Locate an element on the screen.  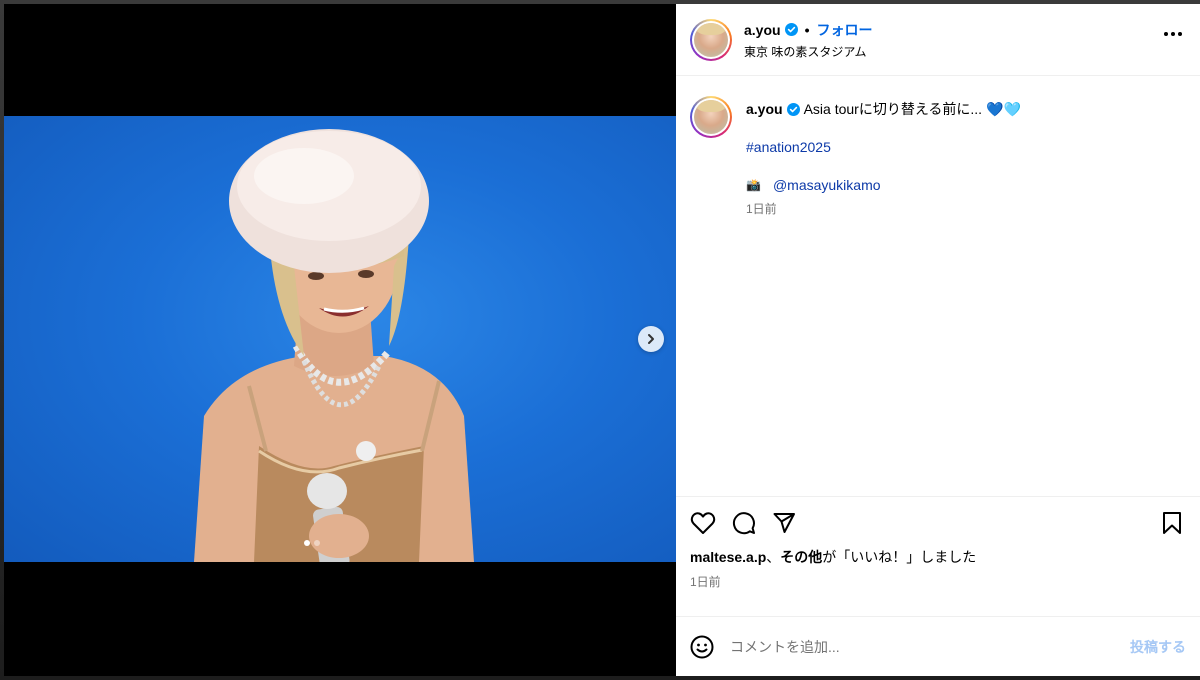
hashtag-link: #anation2025 is located at coordinates (788, 147).